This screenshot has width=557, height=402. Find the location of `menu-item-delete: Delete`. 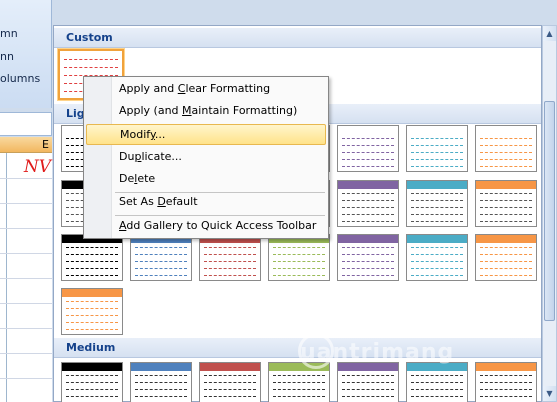

menu-item-delete: Delete is located at coordinates (206, 179).